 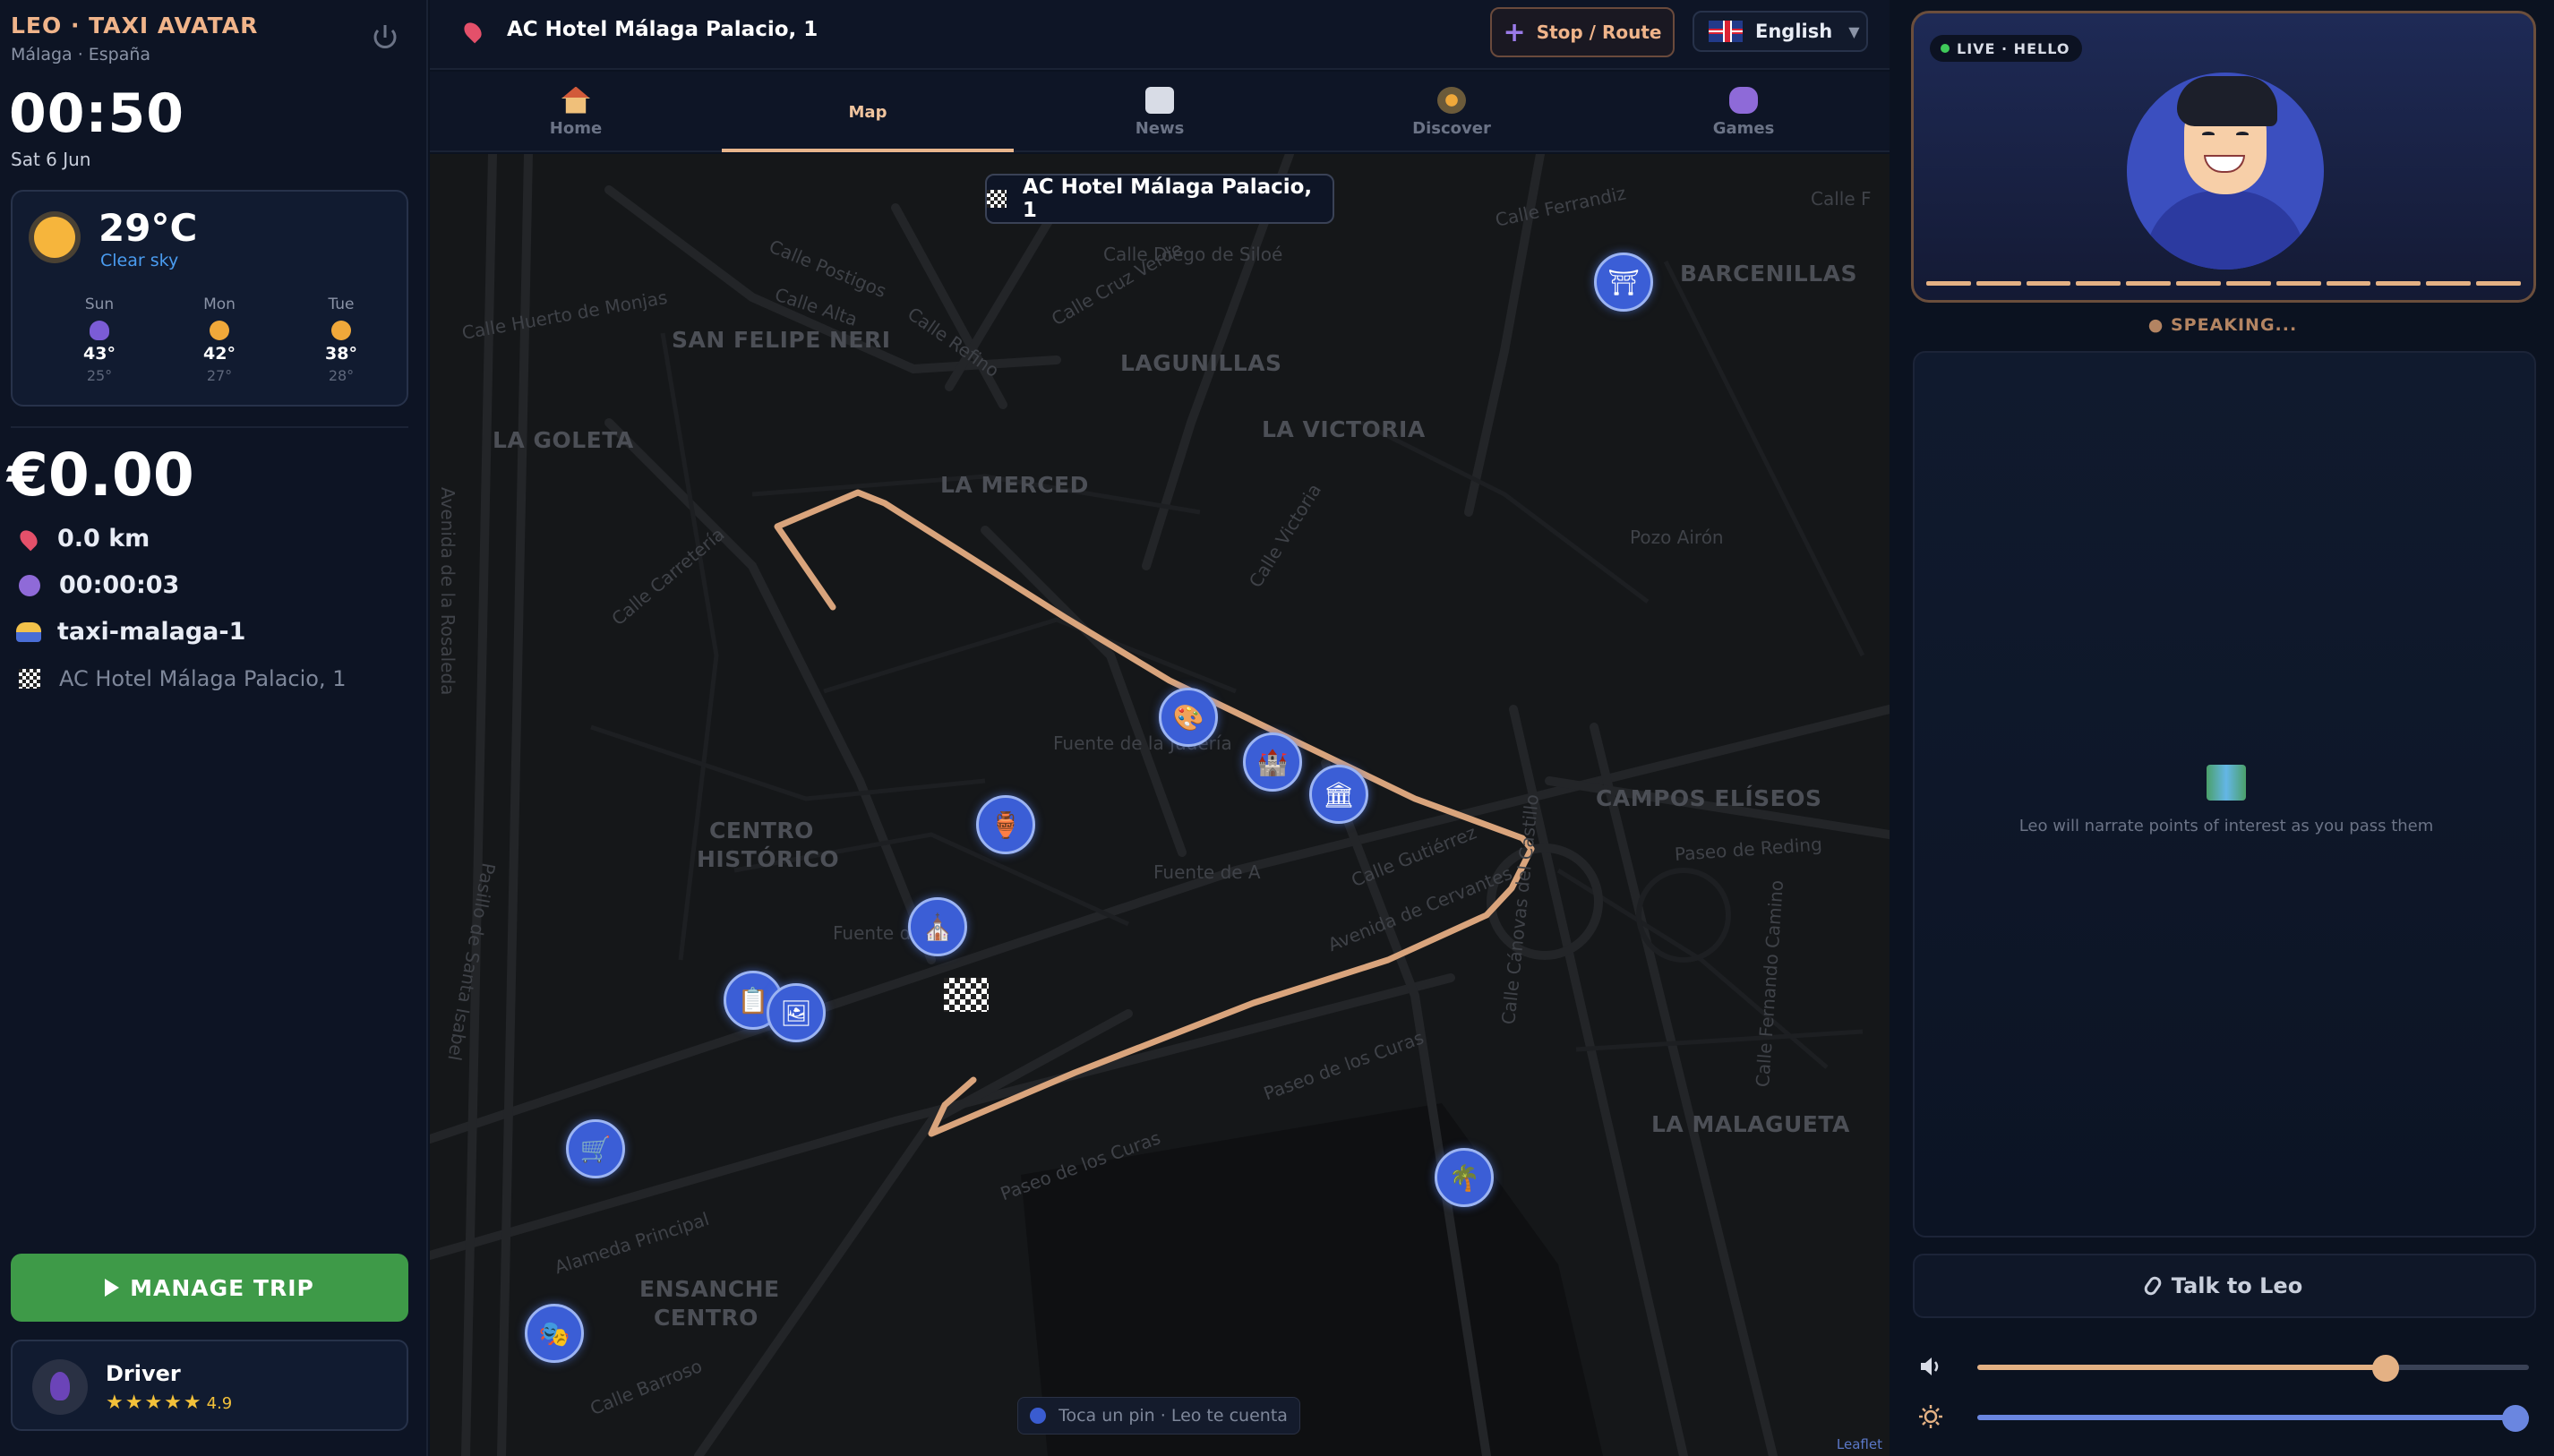 I want to click on duration-stat: 00:00:03, so click(x=97, y=585).